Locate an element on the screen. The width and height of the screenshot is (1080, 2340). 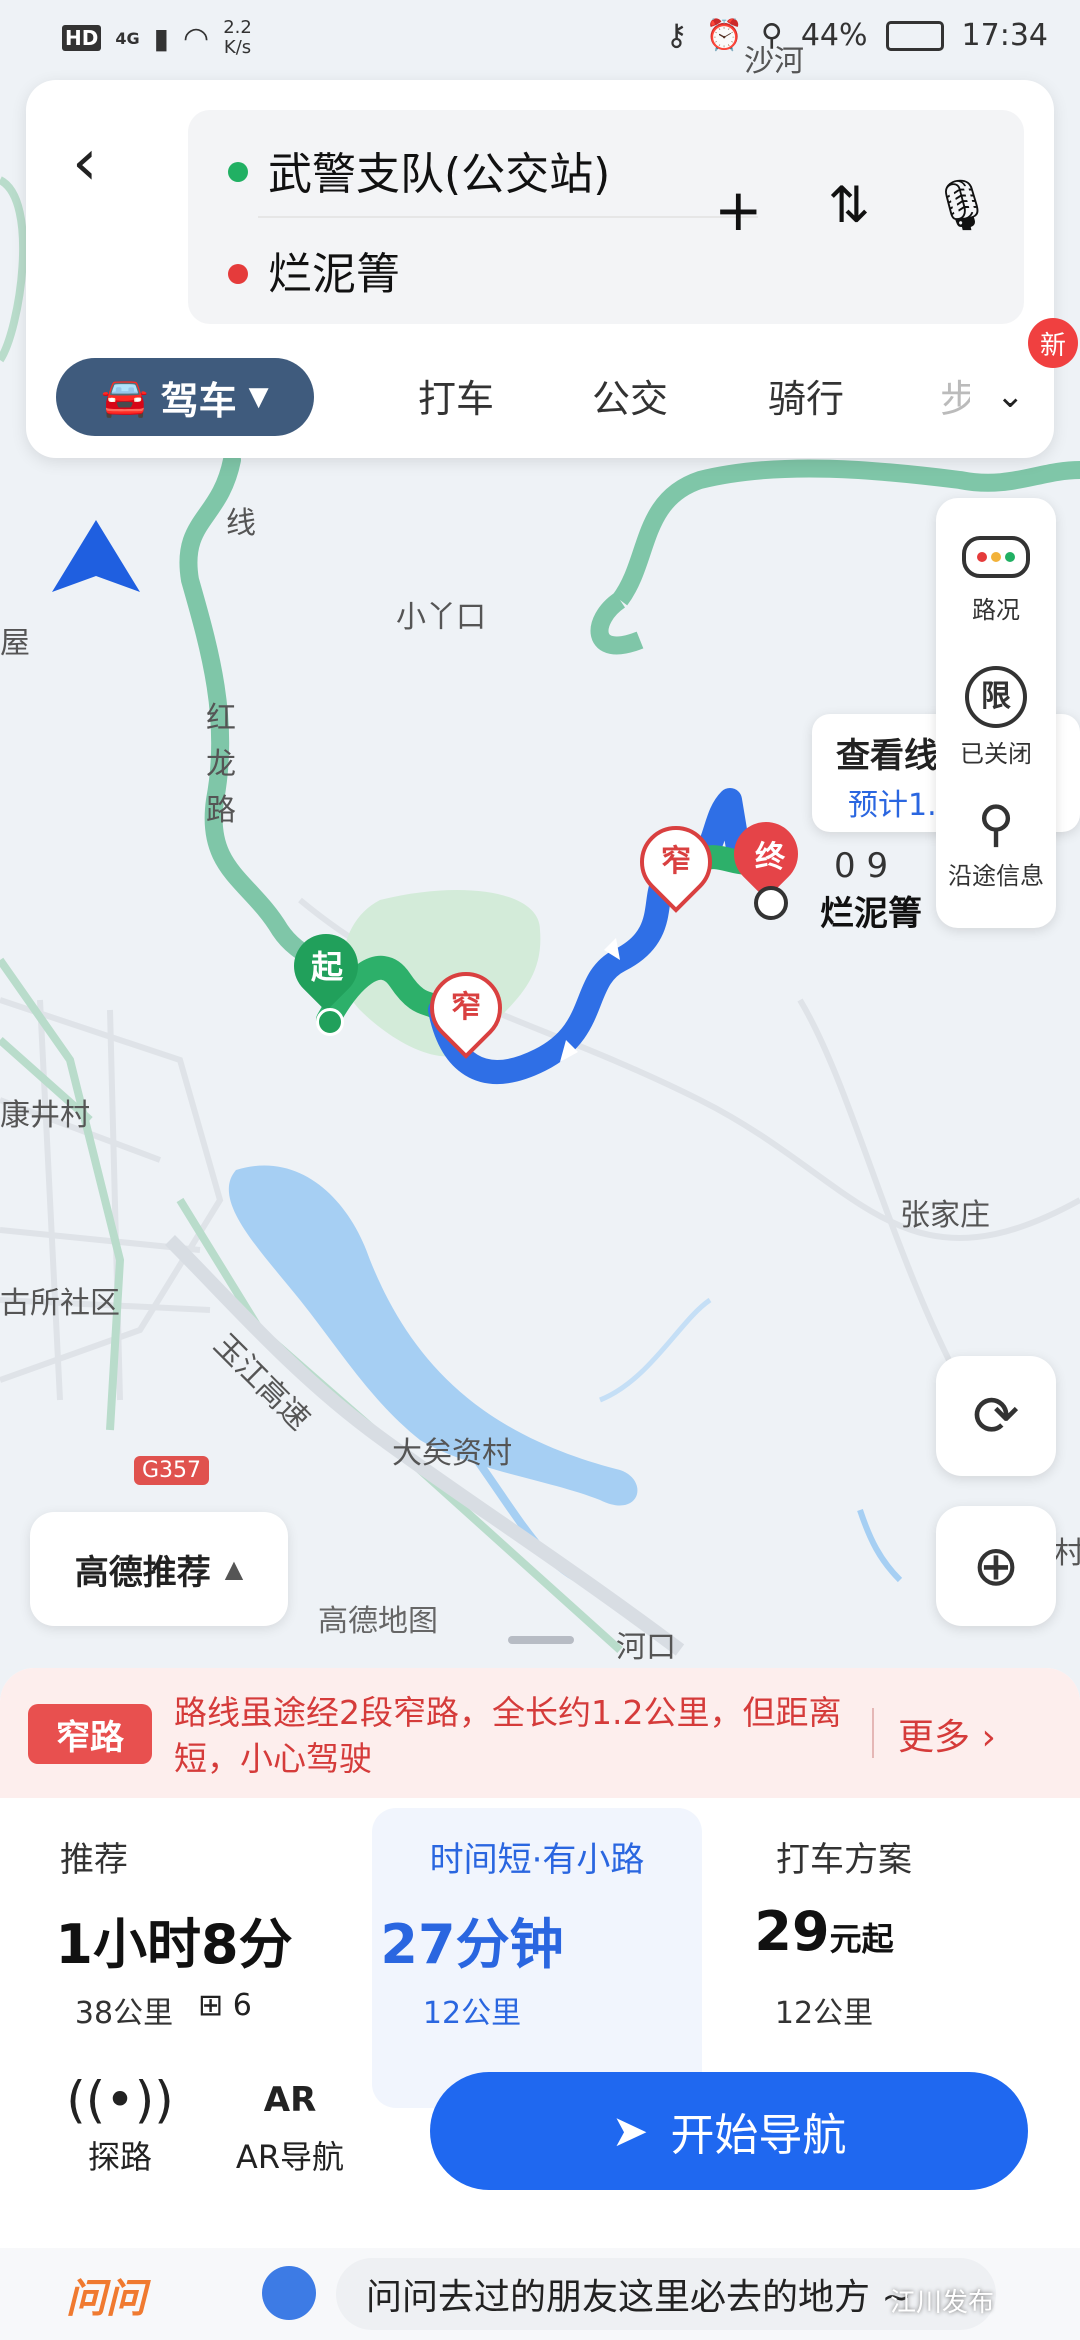
route-option-taxi: 打车方案 29元起 12公里 is located at coordinates (889, 1958).